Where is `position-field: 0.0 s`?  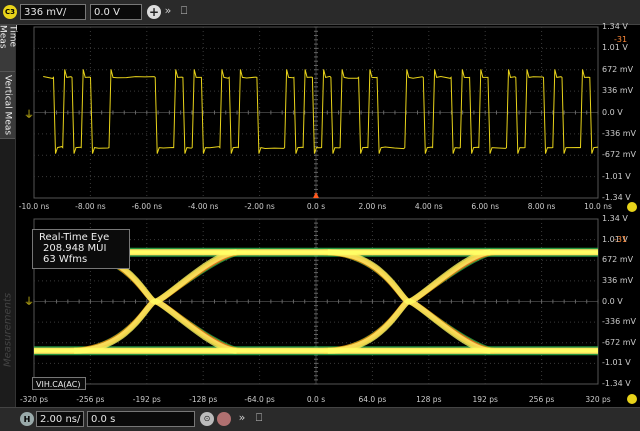
position-field: 0.0 s is located at coordinates (141, 419).